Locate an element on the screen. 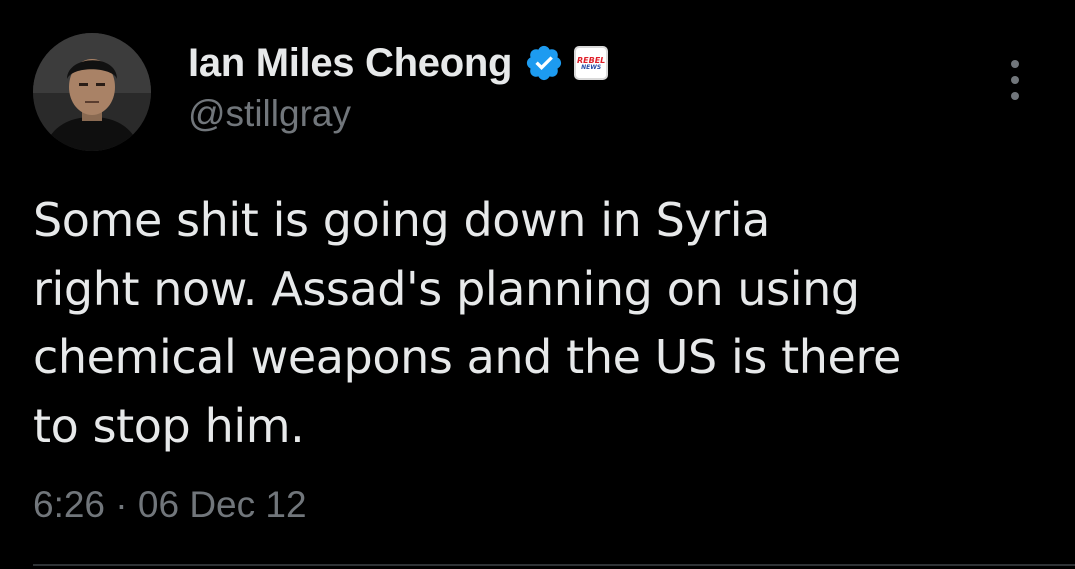 The image size is (1075, 569). author-handle: @stillgray is located at coordinates (269, 114).